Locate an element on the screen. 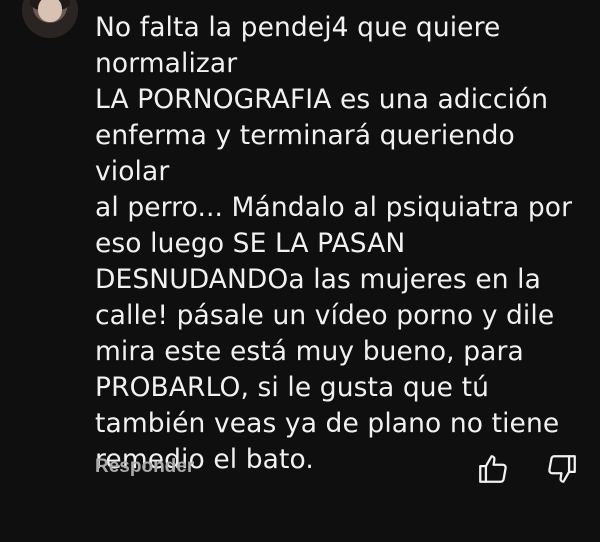 This screenshot has width=600, height=542. like-button is located at coordinates (493, 469).